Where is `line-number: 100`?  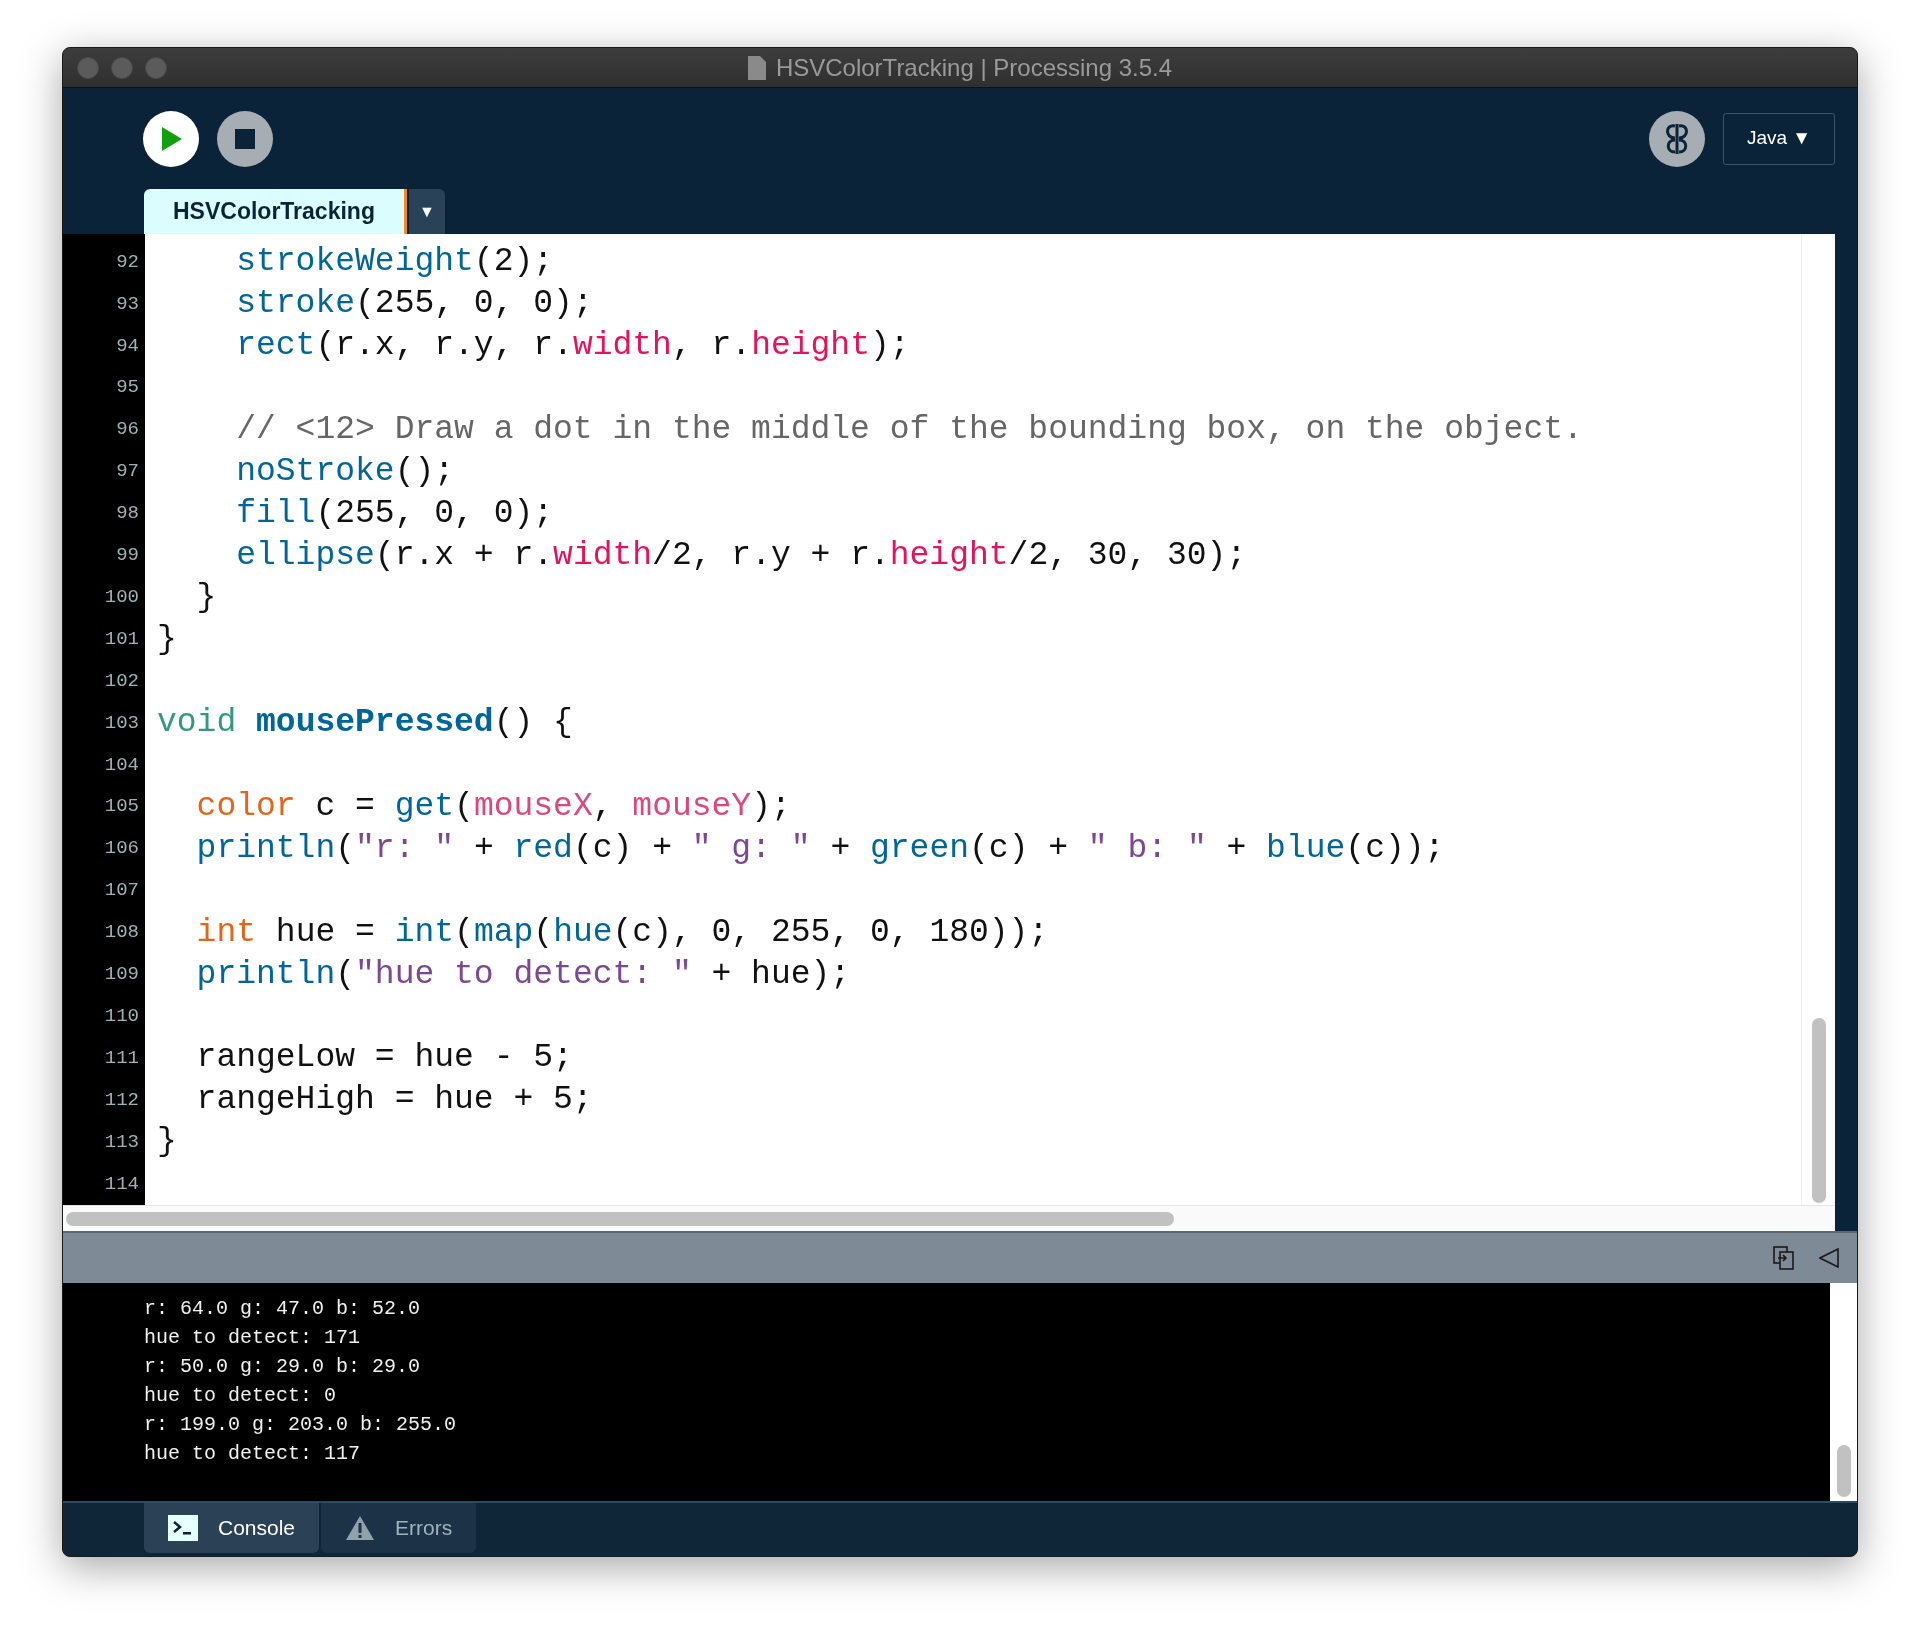
line-number: 100 is located at coordinates (121, 597).